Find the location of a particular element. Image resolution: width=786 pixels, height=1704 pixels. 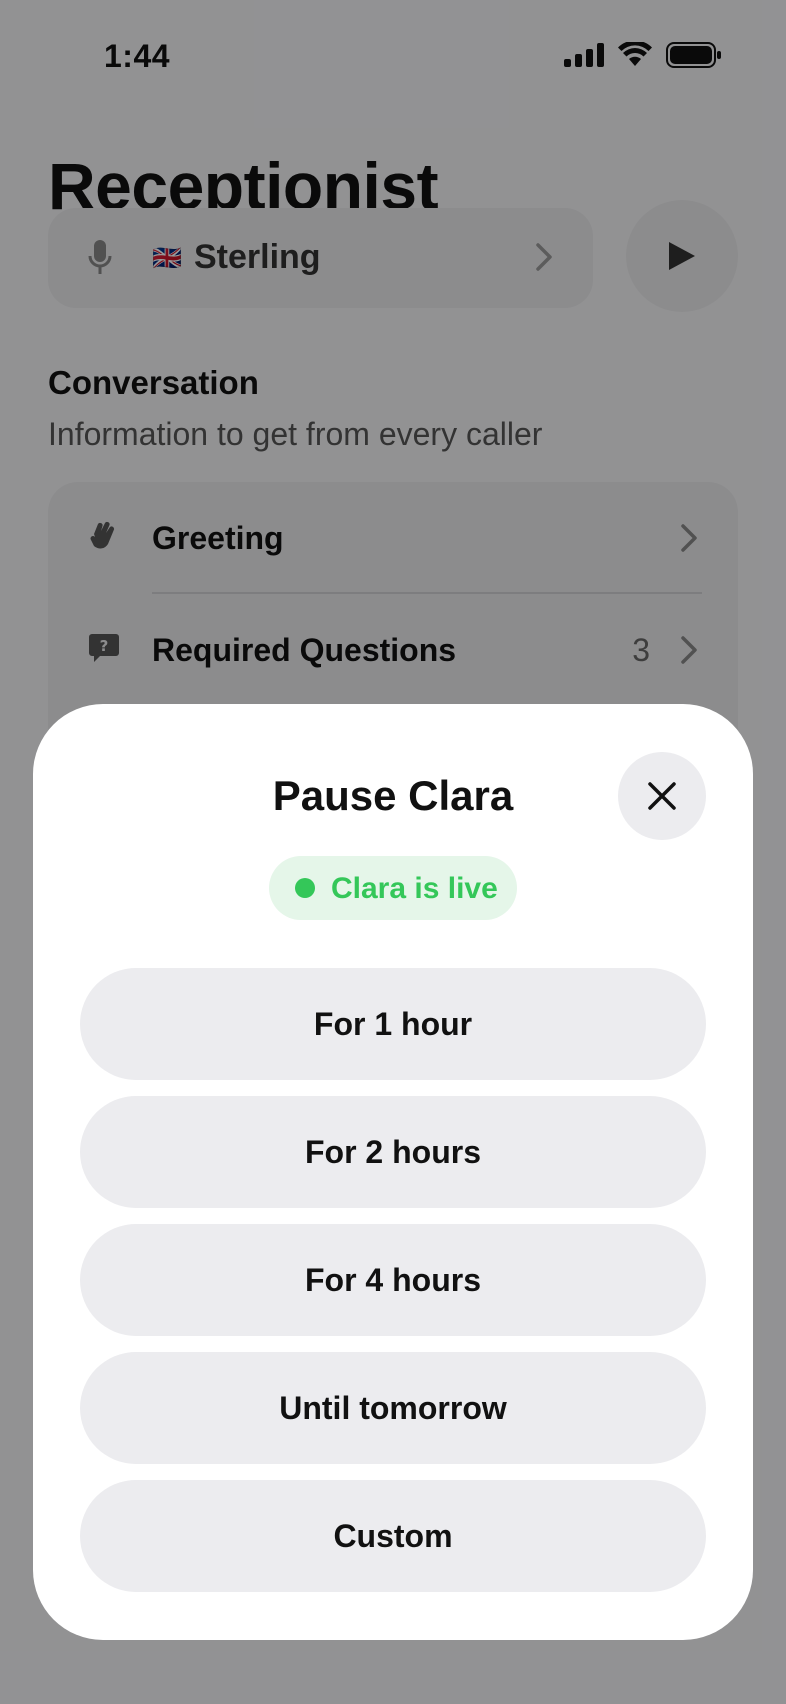

close-icon is located at coordinates (662, 796).